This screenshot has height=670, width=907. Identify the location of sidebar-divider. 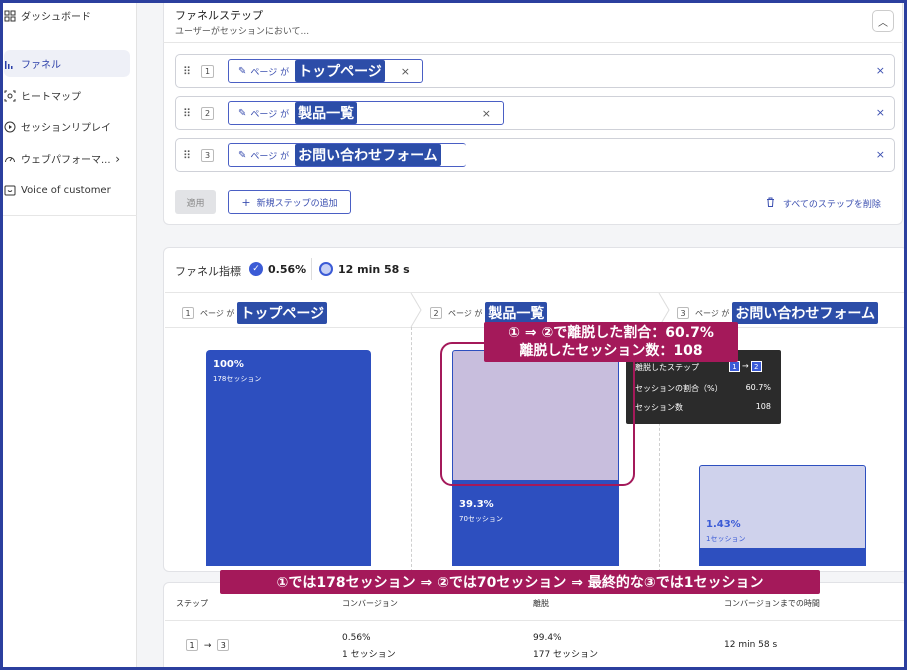
(68, 215).